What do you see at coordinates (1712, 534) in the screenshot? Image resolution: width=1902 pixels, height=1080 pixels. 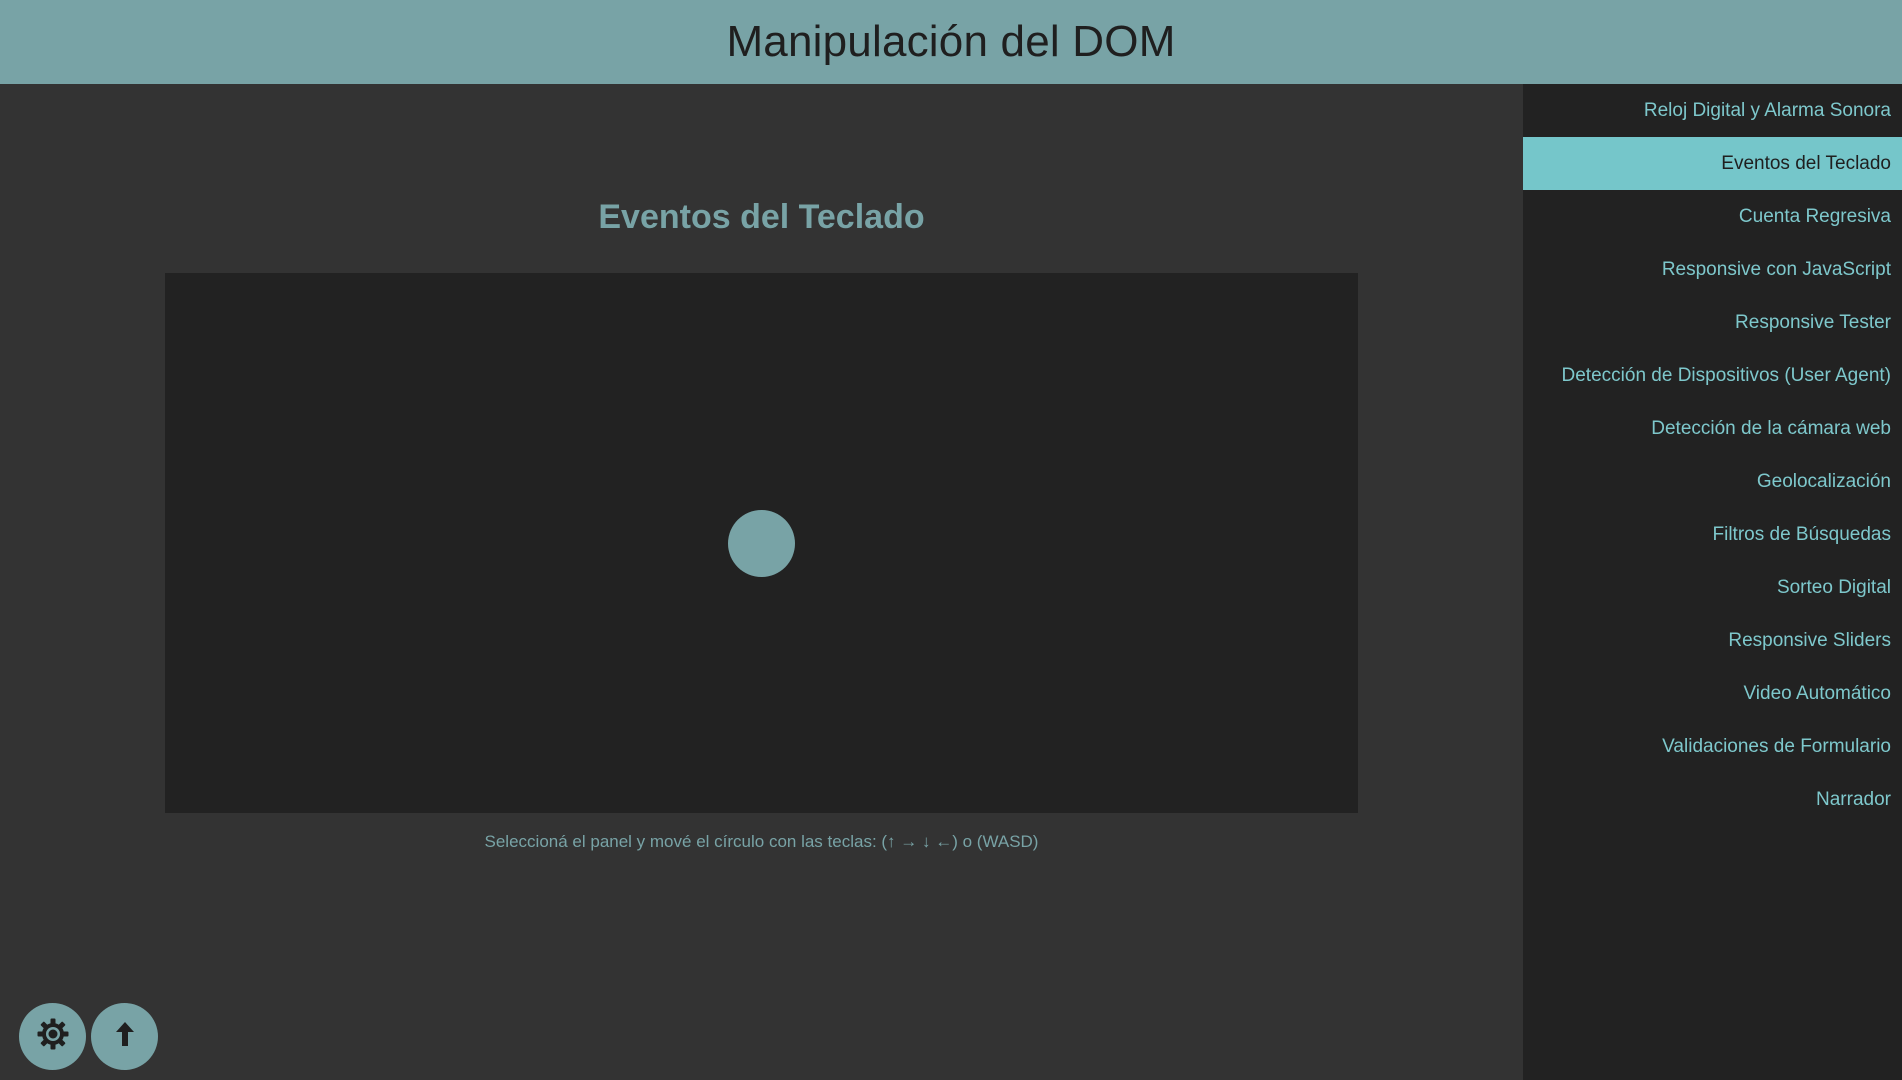 I see `sidebar-item-filtros-busquedas: Filtros de Búsquedas` at bounding box center [1712, 534].